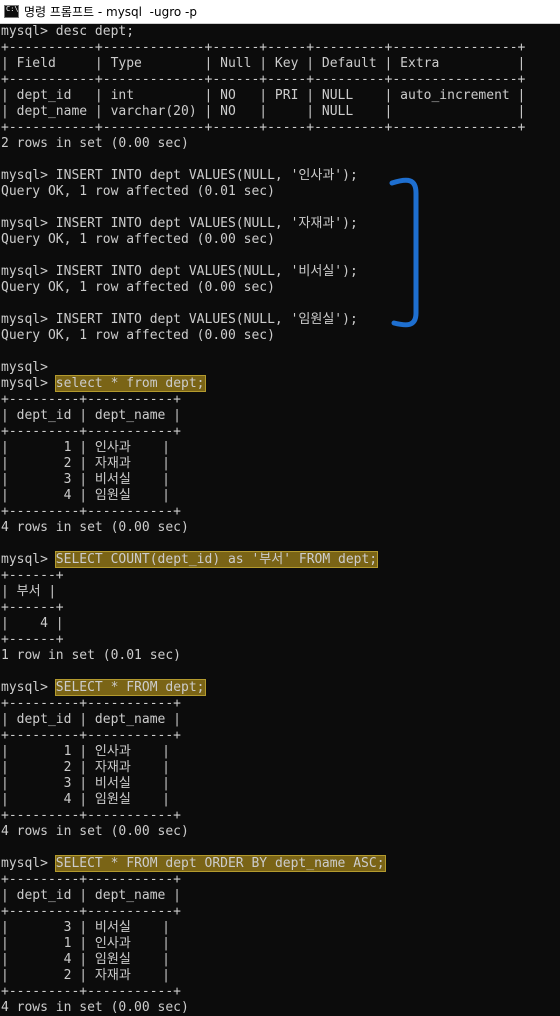  I want to click on highlighted-query: SELECT COUNT(dept_id) as '부서' FROM dept;, so click(216, 559).